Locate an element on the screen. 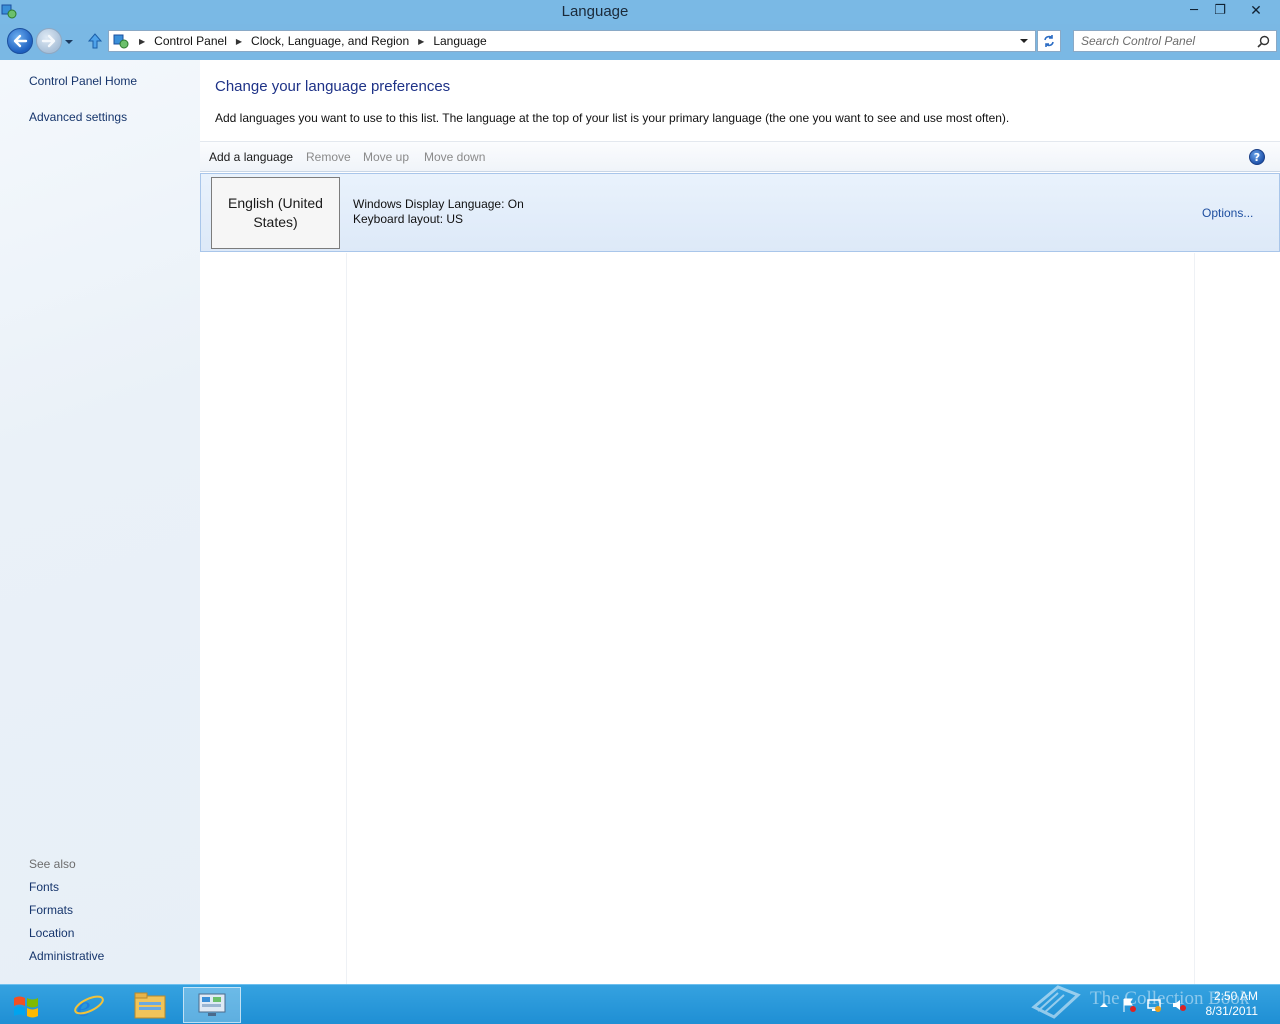 The width and height of the screenshot is (1280, 1024). refresh-button is located at coordinates (1049, 41).